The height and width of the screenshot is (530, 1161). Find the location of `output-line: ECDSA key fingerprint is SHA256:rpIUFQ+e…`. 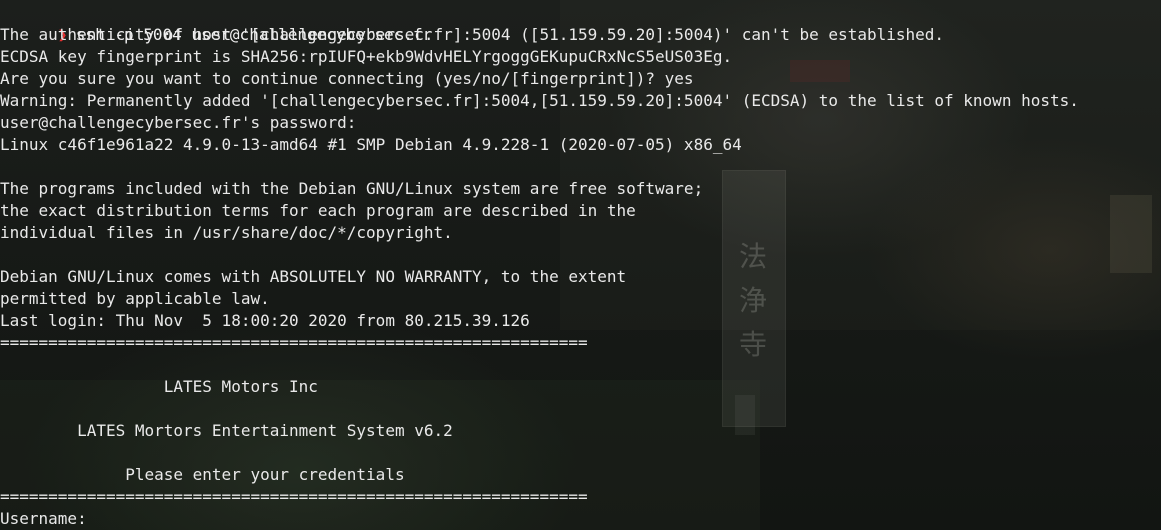

output-line: ECDSA key fingerprint is SHA256:rpIUFQ+e… is located at coordinates (366, 56).